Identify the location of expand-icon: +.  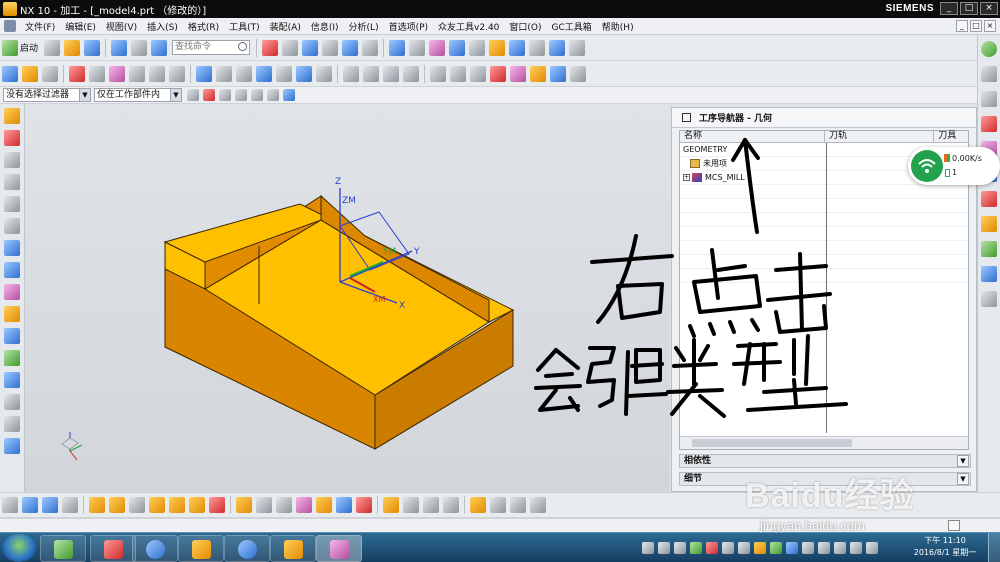
(686, 177).